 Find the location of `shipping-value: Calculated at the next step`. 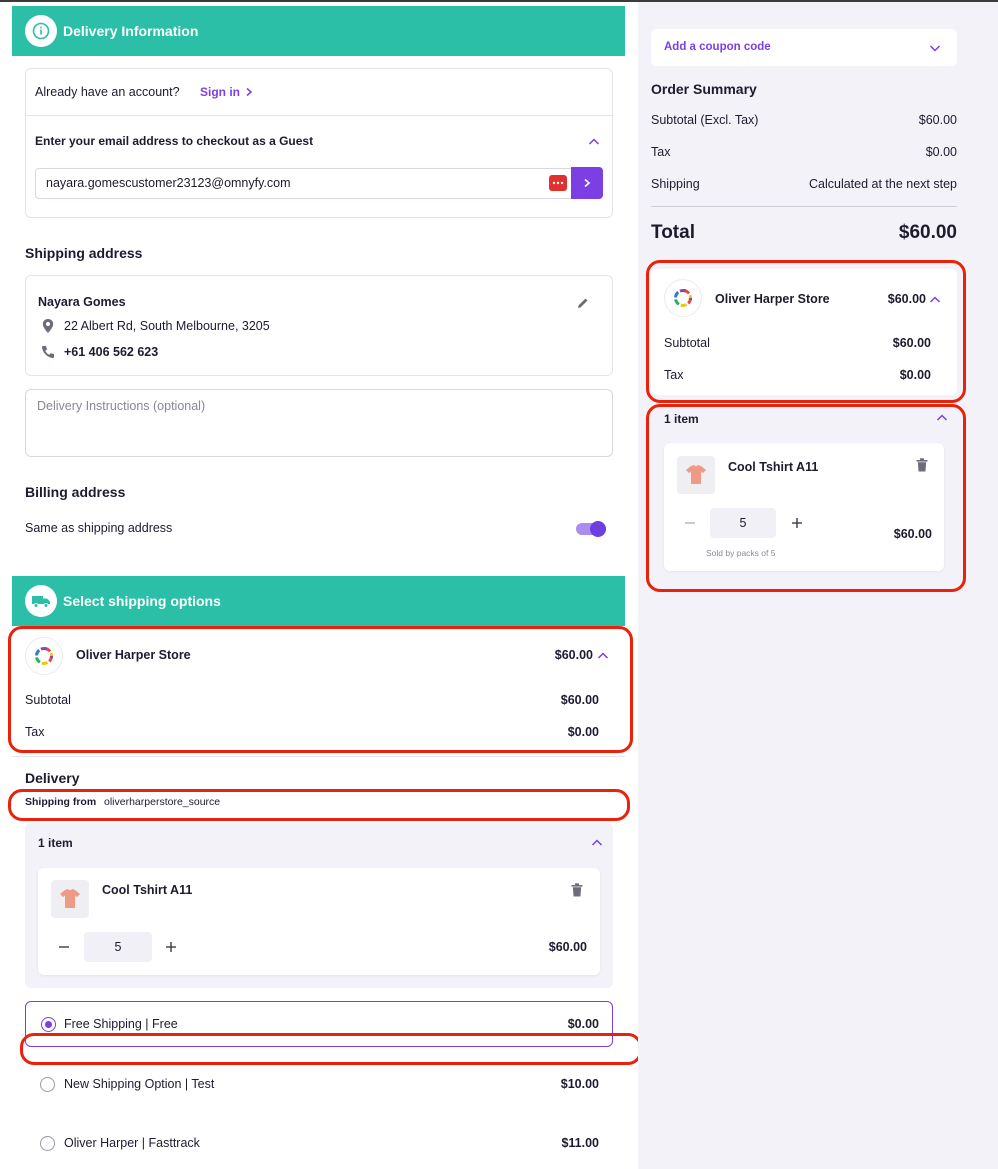

shipping-value: Calculated at the next step is located at coordinates (882, 184).